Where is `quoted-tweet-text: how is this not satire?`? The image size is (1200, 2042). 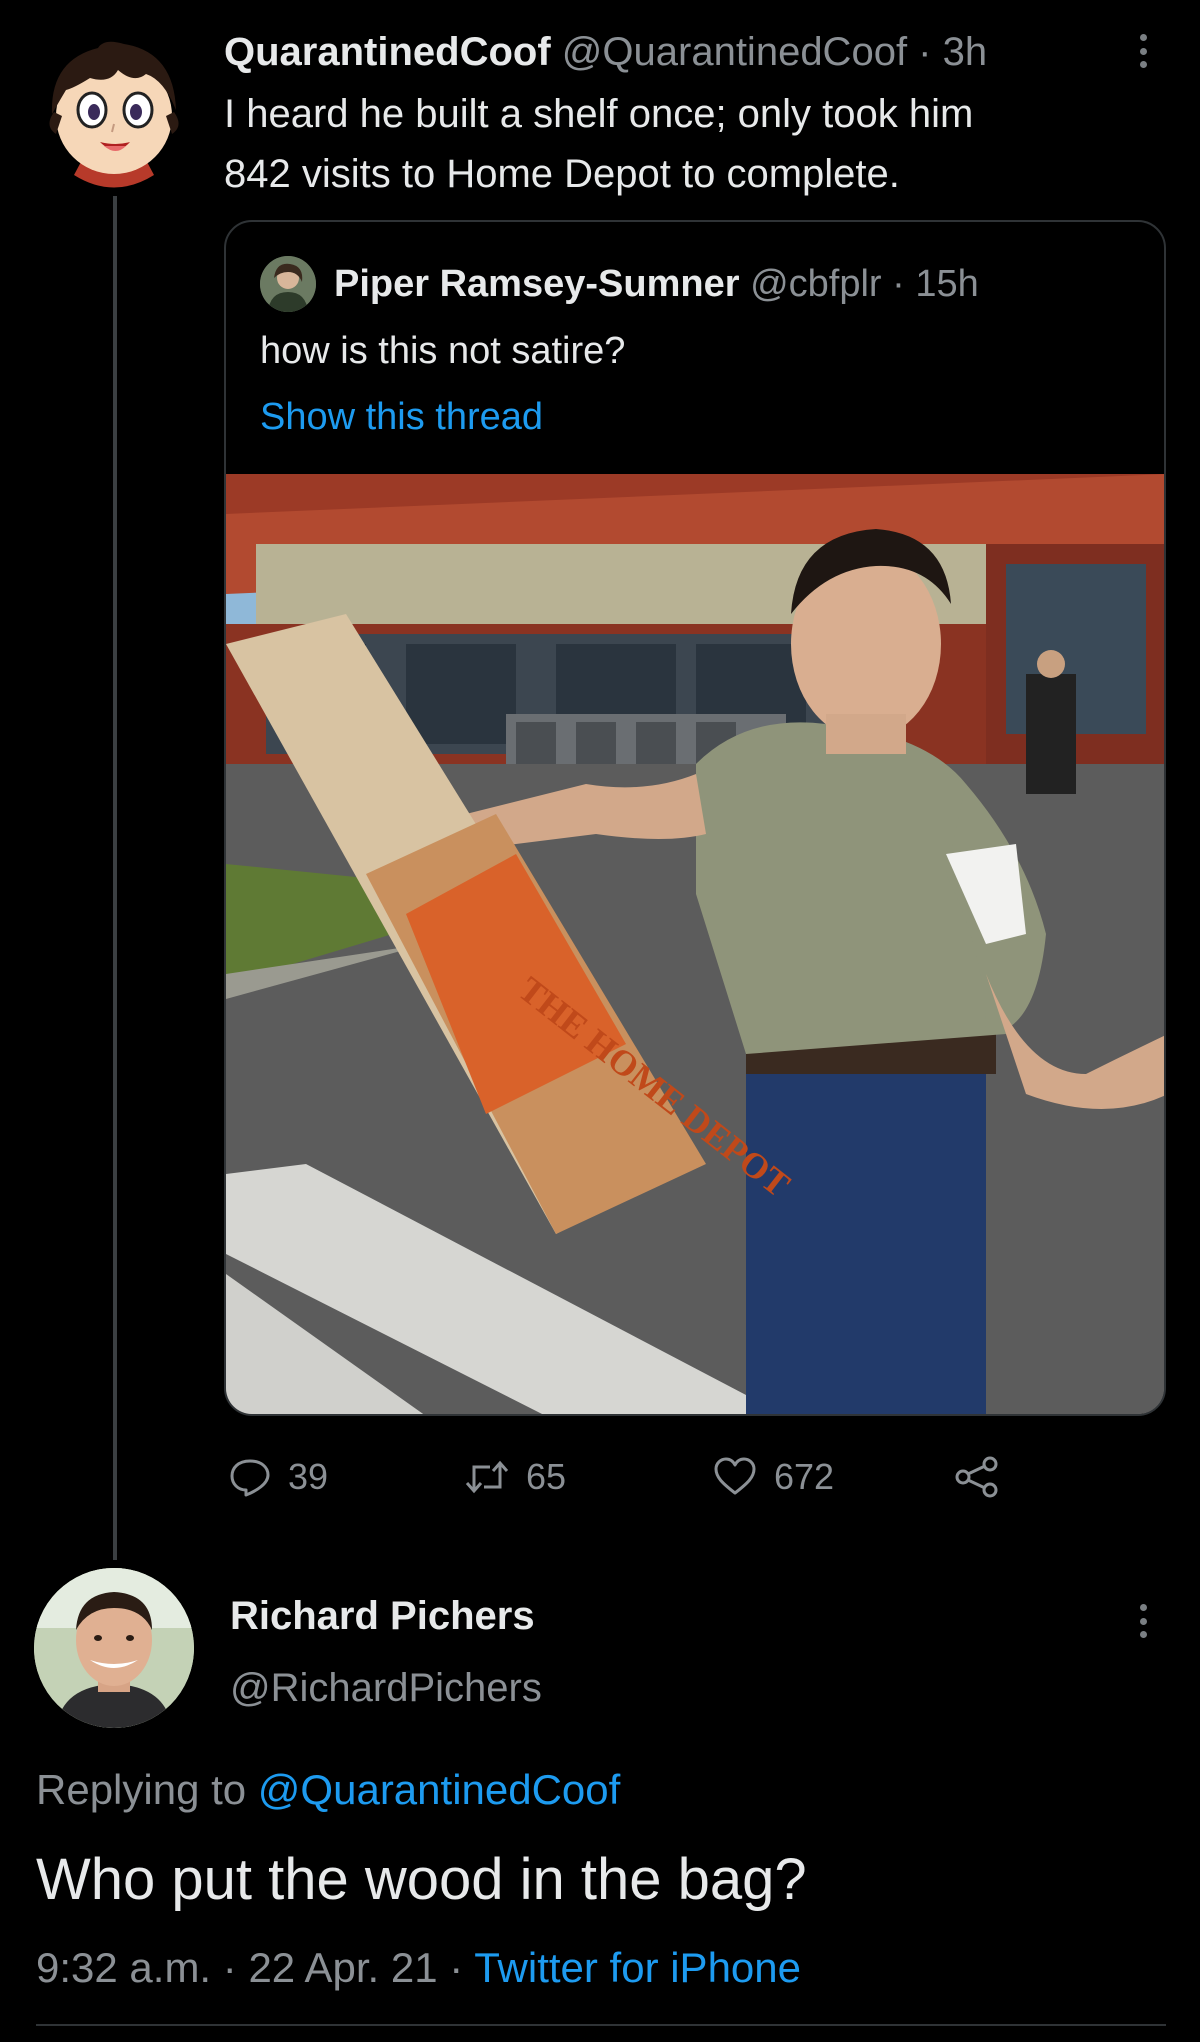 quoted-tweet-text: how is this not satire? is located at coordinates (443, 351).